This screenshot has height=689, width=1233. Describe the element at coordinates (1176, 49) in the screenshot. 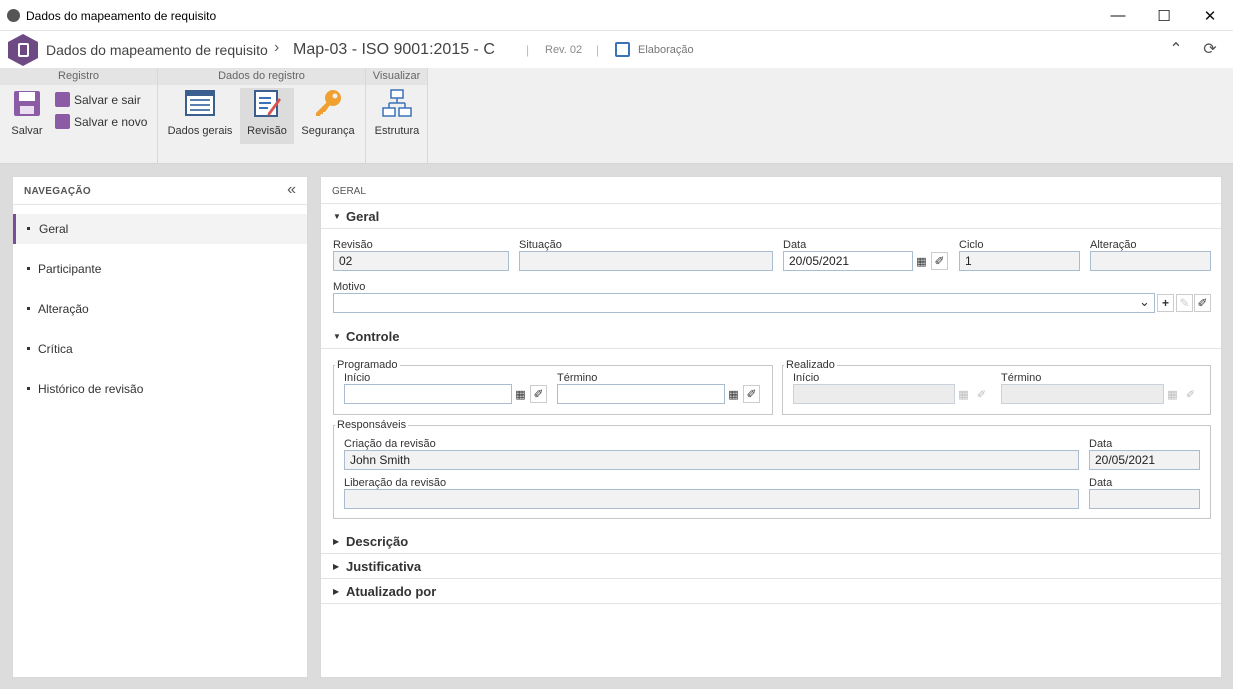

I see `collapse-header-button: ⌃` at that location.